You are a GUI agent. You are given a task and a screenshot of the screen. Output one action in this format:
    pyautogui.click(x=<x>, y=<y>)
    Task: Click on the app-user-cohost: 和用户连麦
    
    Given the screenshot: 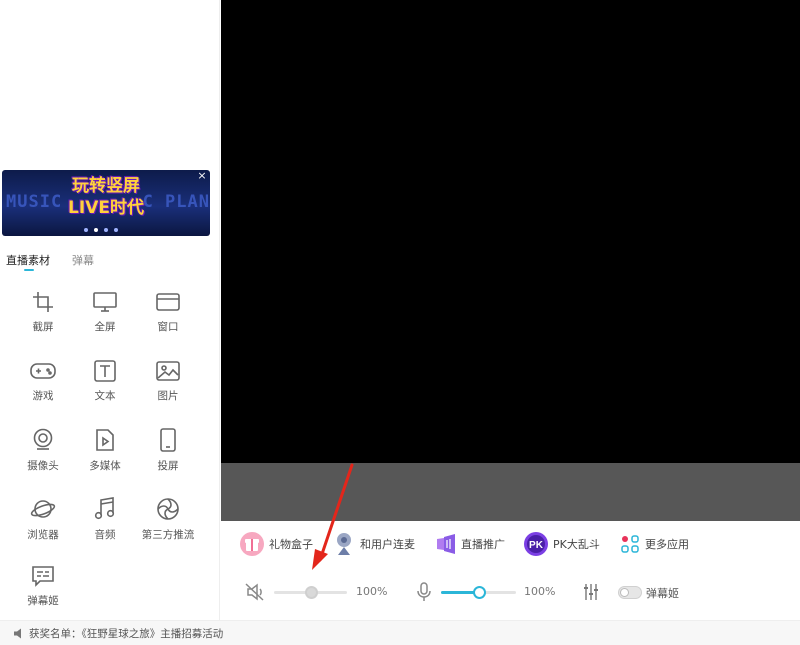 What is the action you would take?
    pyautogui.click(x=373, y=544)
    